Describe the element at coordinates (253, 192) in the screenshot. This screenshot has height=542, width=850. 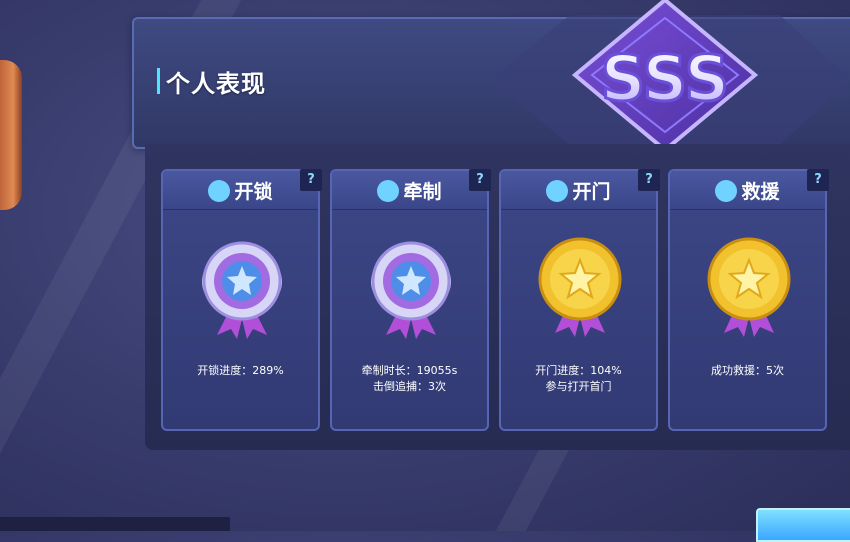
I see `card-title: 开锁` at that location.